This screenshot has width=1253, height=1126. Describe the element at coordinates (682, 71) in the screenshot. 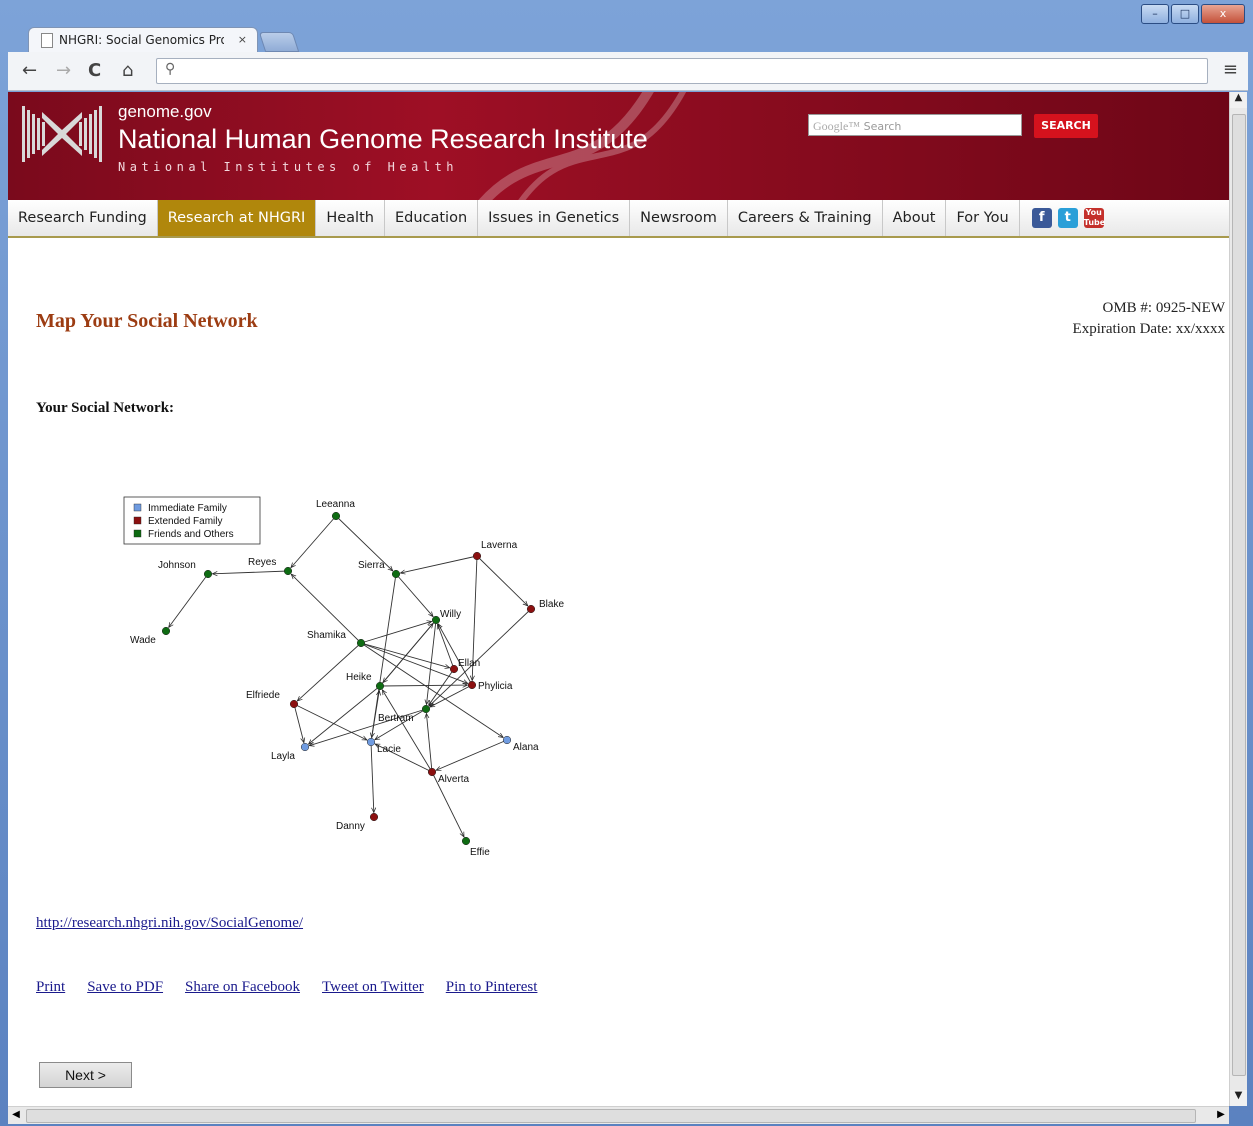

I see `address-bar: ⚲` at that location.